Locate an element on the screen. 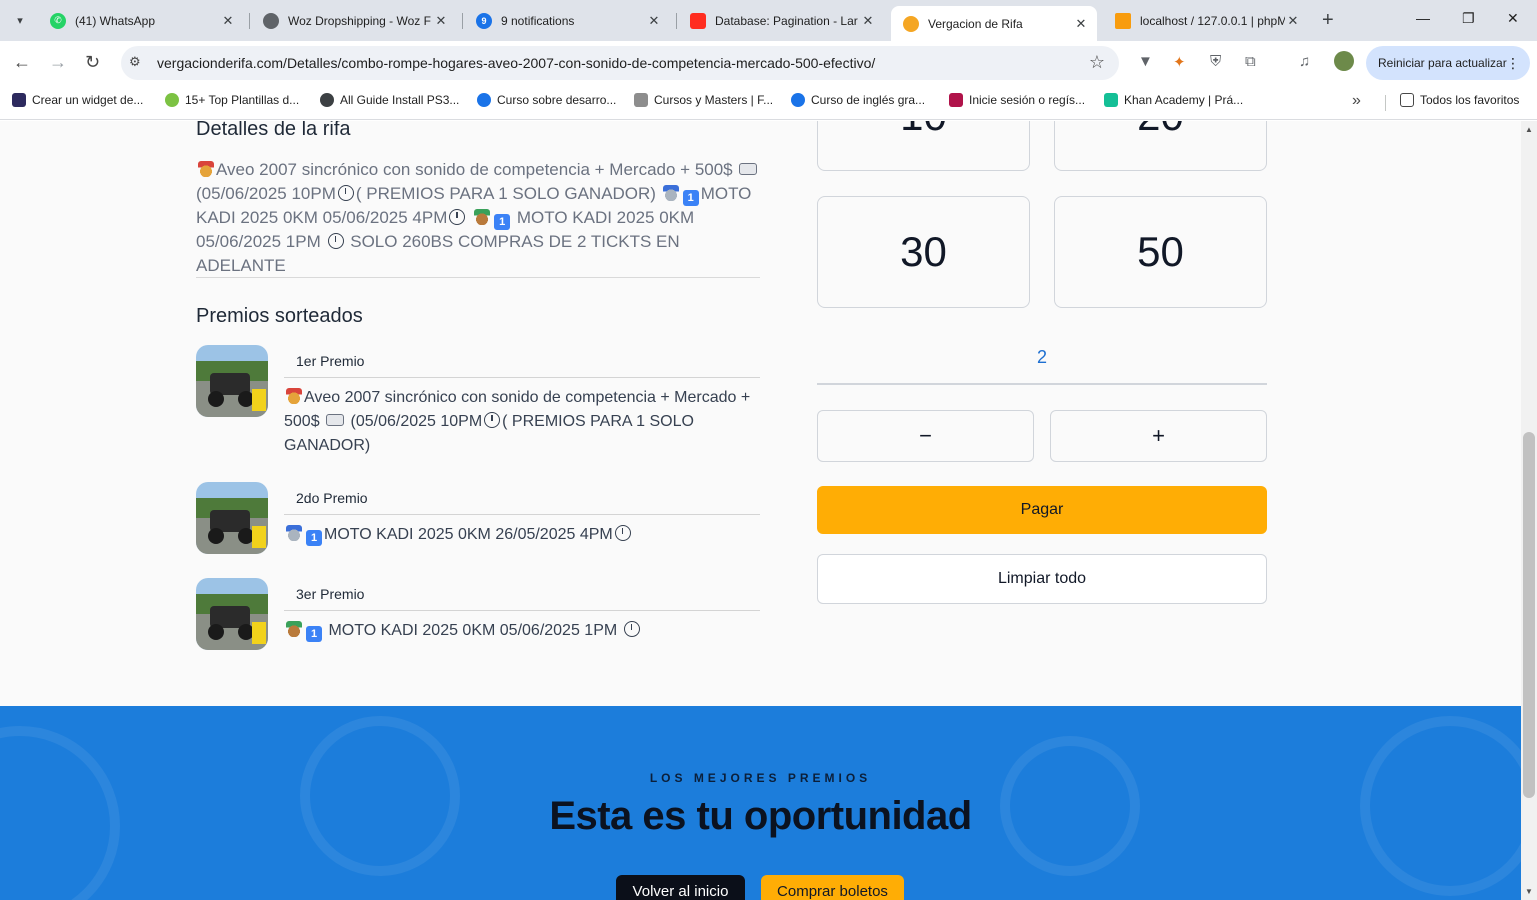 The image size is (1537, 900). back-icon: ← is located at coordinates (22, 62).